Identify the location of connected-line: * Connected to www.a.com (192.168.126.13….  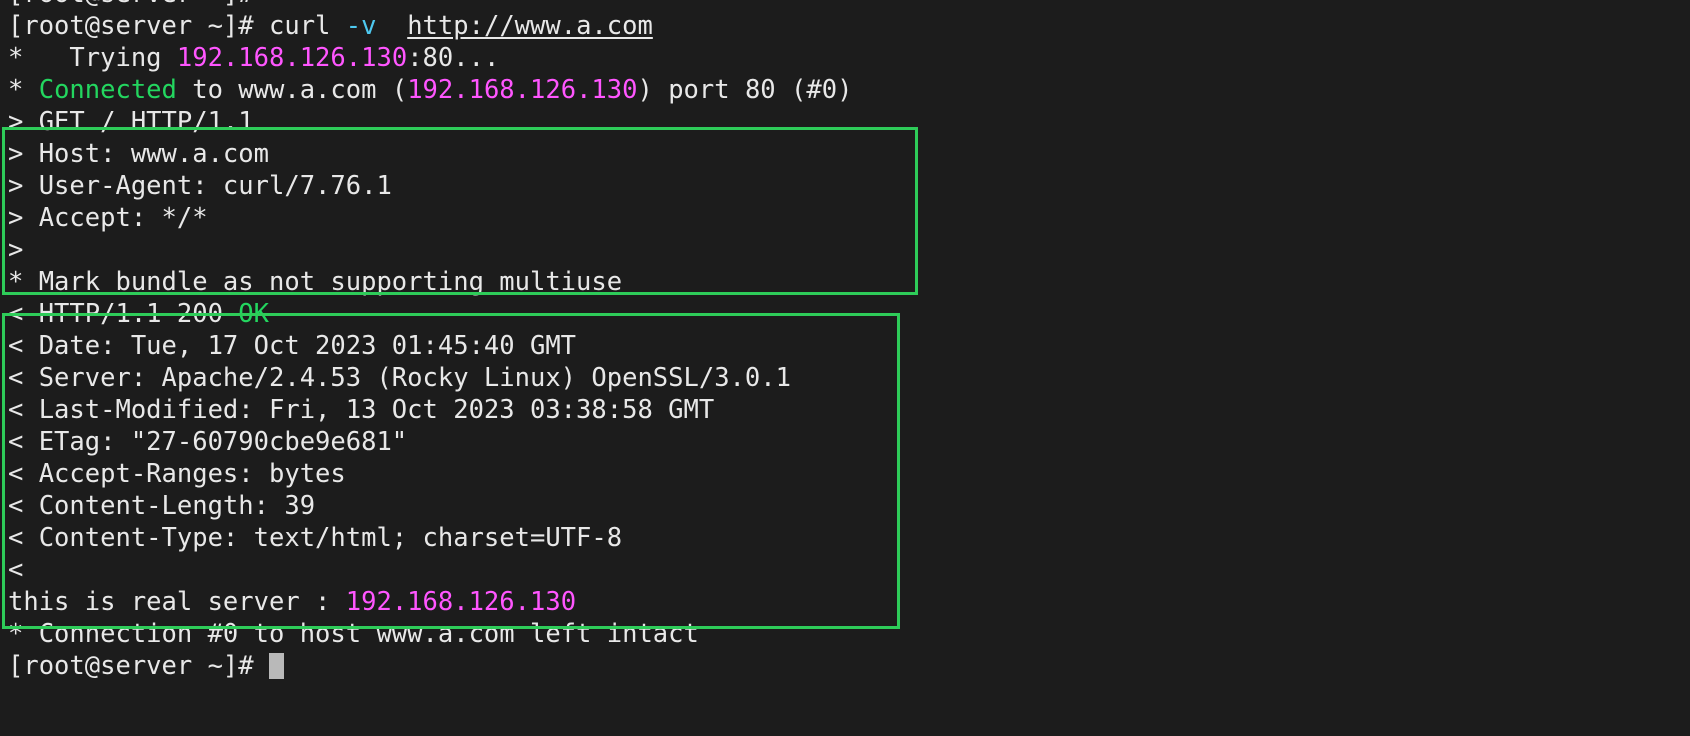
(845, 90).